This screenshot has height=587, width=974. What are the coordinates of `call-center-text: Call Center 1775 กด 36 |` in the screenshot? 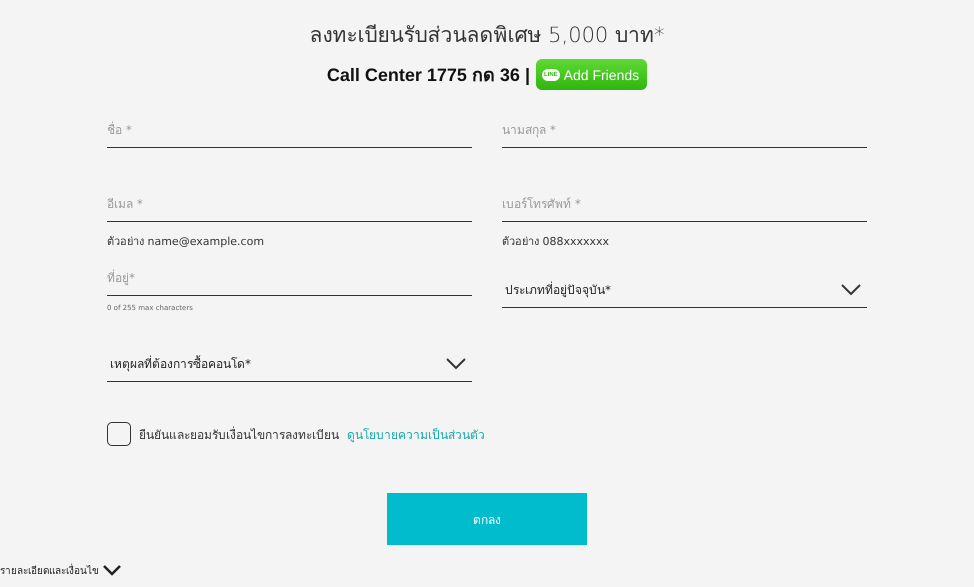 It's located at (428, 75).